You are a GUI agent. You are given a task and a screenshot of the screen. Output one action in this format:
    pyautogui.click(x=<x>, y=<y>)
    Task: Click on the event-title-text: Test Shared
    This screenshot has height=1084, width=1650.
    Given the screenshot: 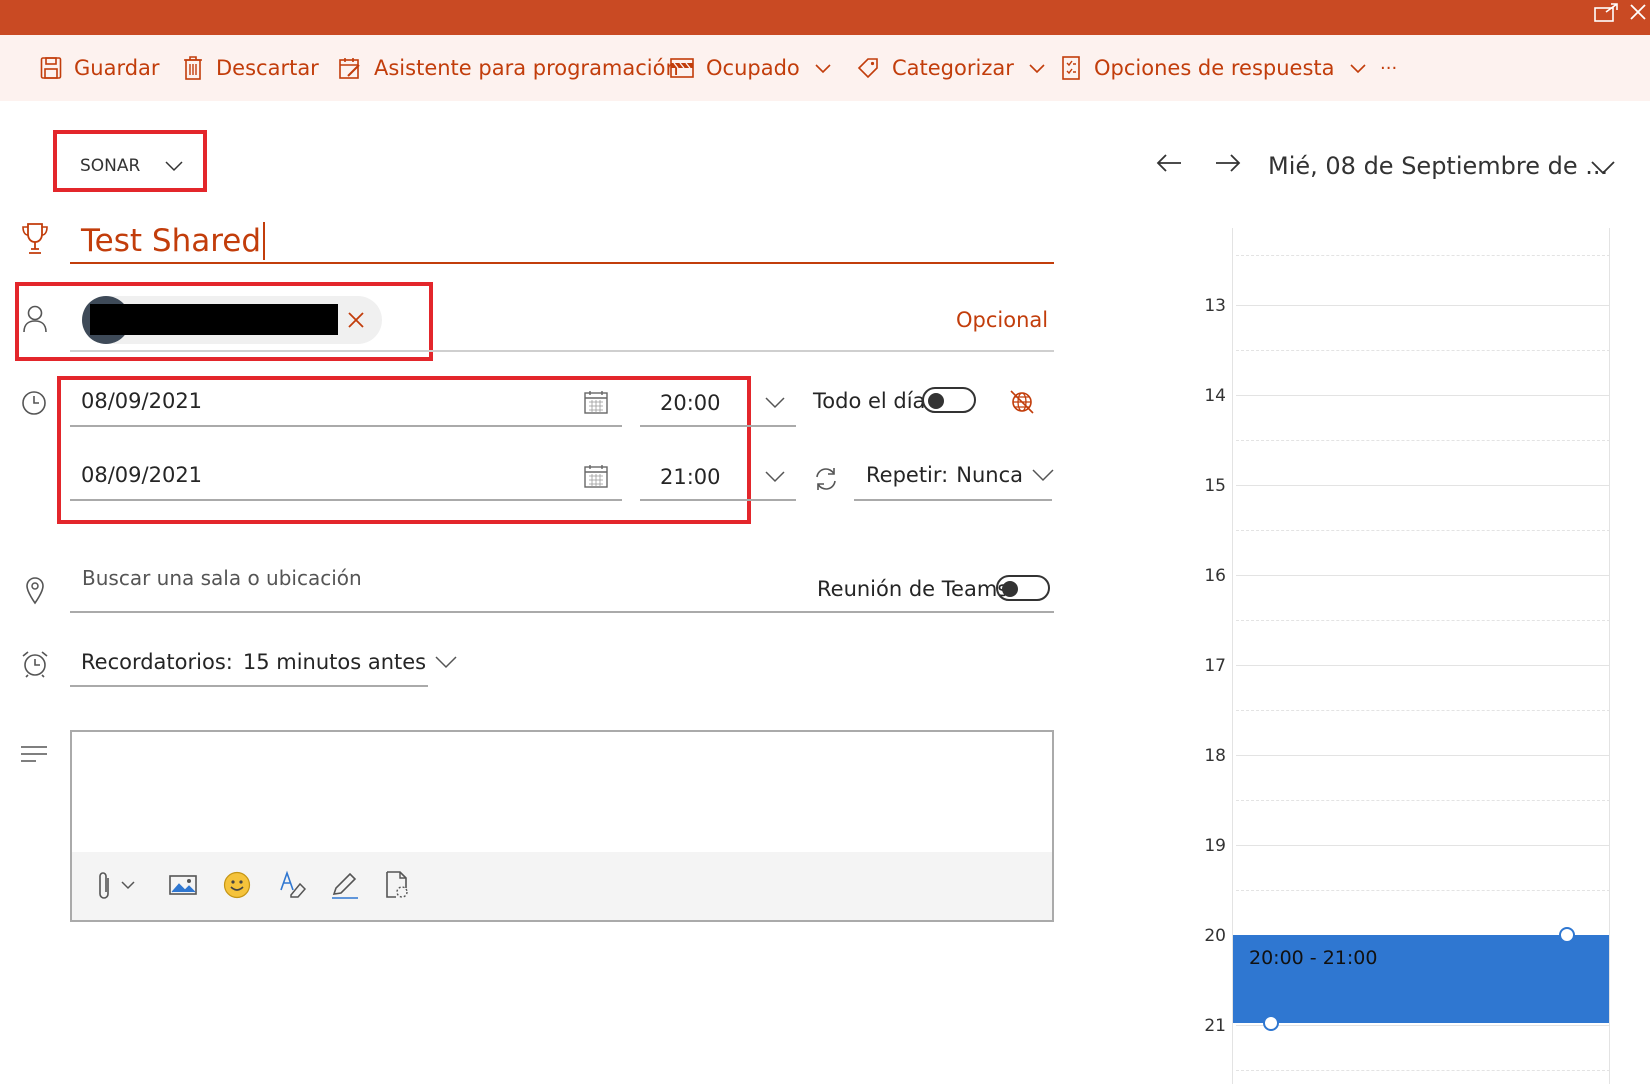 What is the action you would take?
    pyautogui.click(x=171, y=241)
    